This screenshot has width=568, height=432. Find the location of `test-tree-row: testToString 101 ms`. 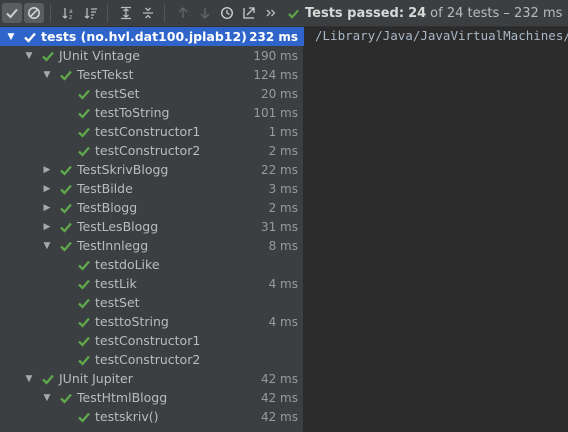

test-tree-row: testToString 101 ms is located at coordinates (152, 112).